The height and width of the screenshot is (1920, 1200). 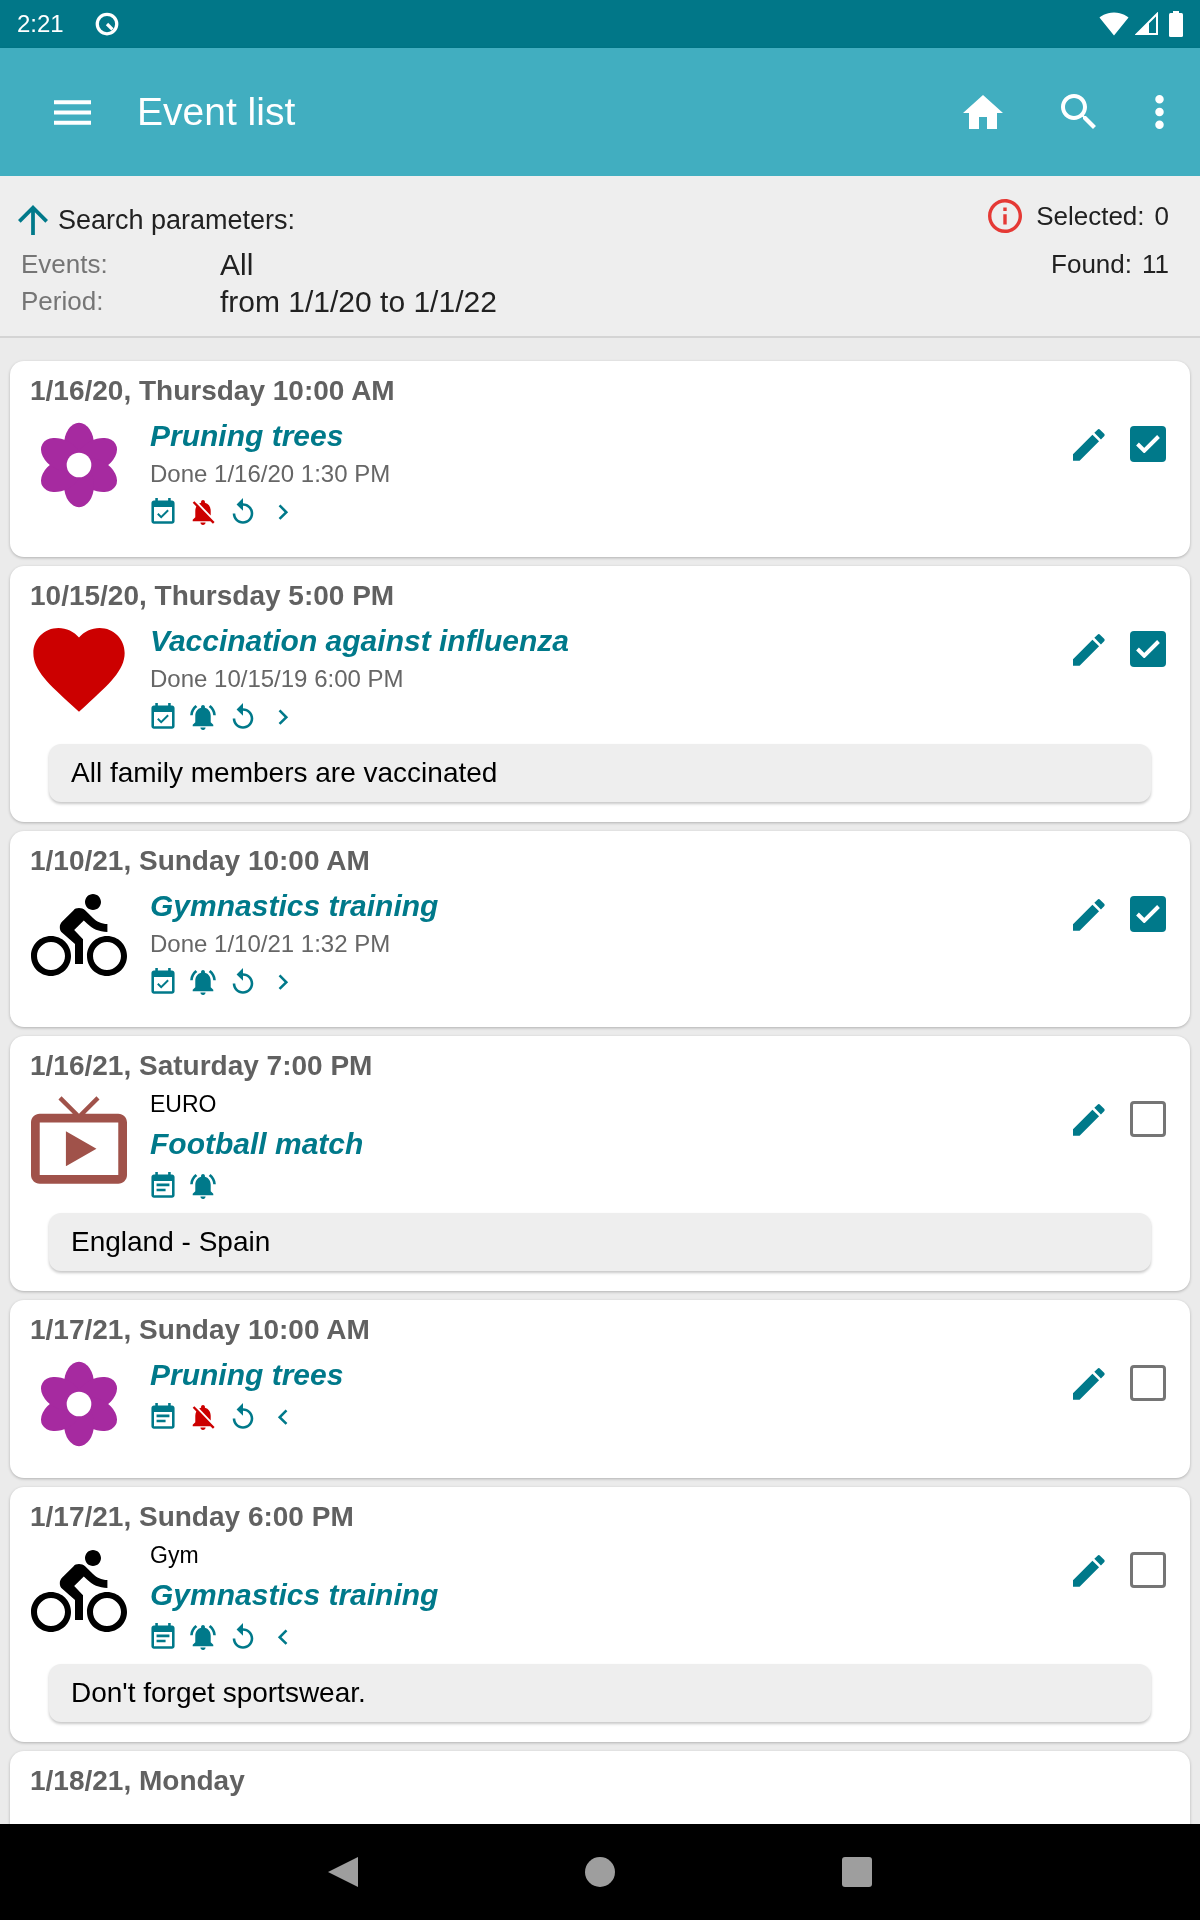 I want to click on home-circle-icon, so click(x=600, y=1872).